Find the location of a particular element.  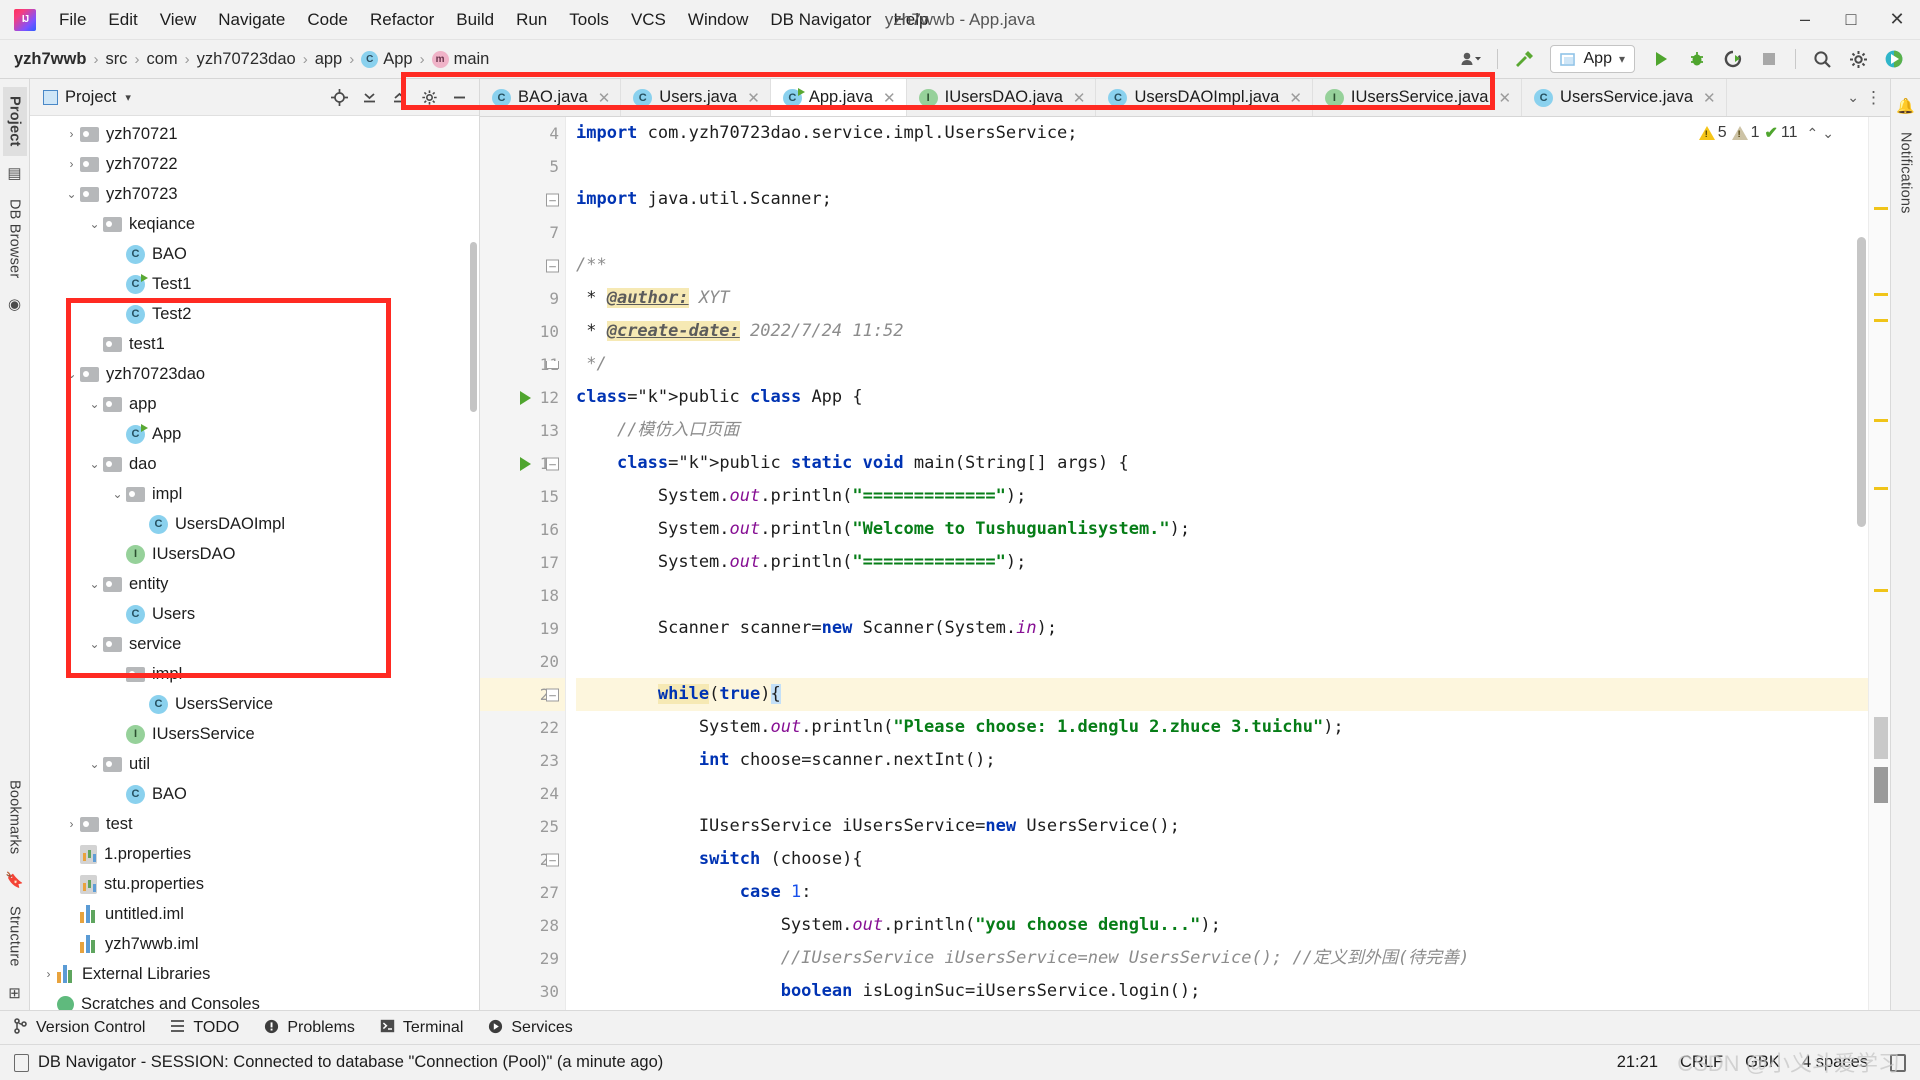

gutter-line-13: 13 is located at coordinates (522, 430).